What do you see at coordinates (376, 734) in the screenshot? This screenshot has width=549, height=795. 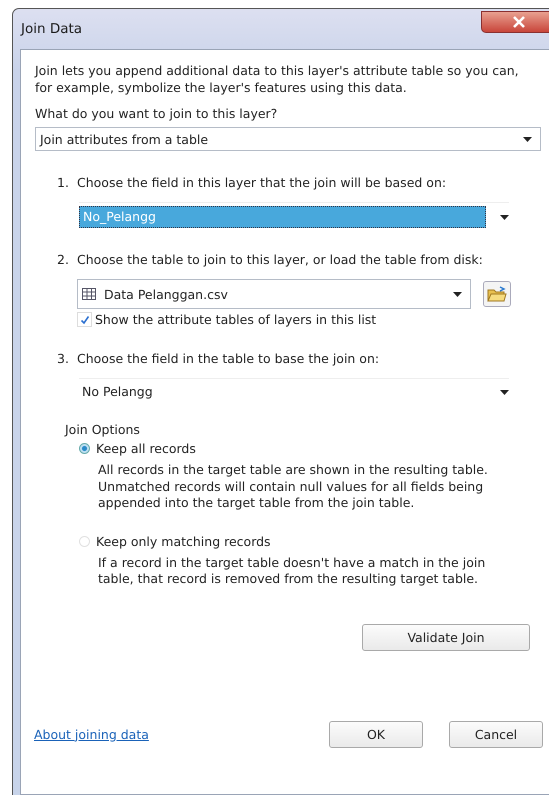 I see `ok-button: OK` at bounding box center [376, 734].